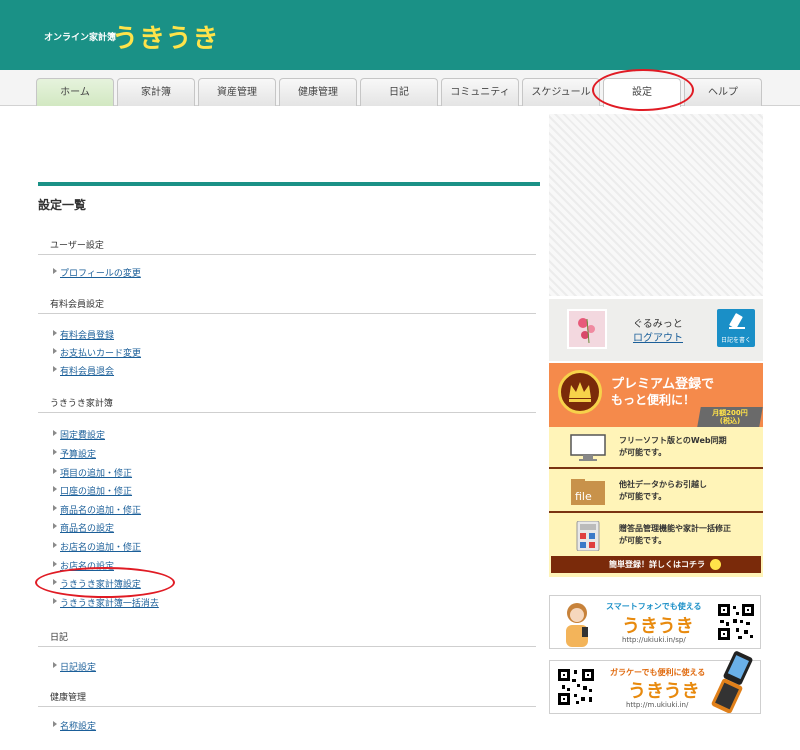 The image size is (800, 750). I want to click on tab-schedule: スケジュール, so click(561, 92).